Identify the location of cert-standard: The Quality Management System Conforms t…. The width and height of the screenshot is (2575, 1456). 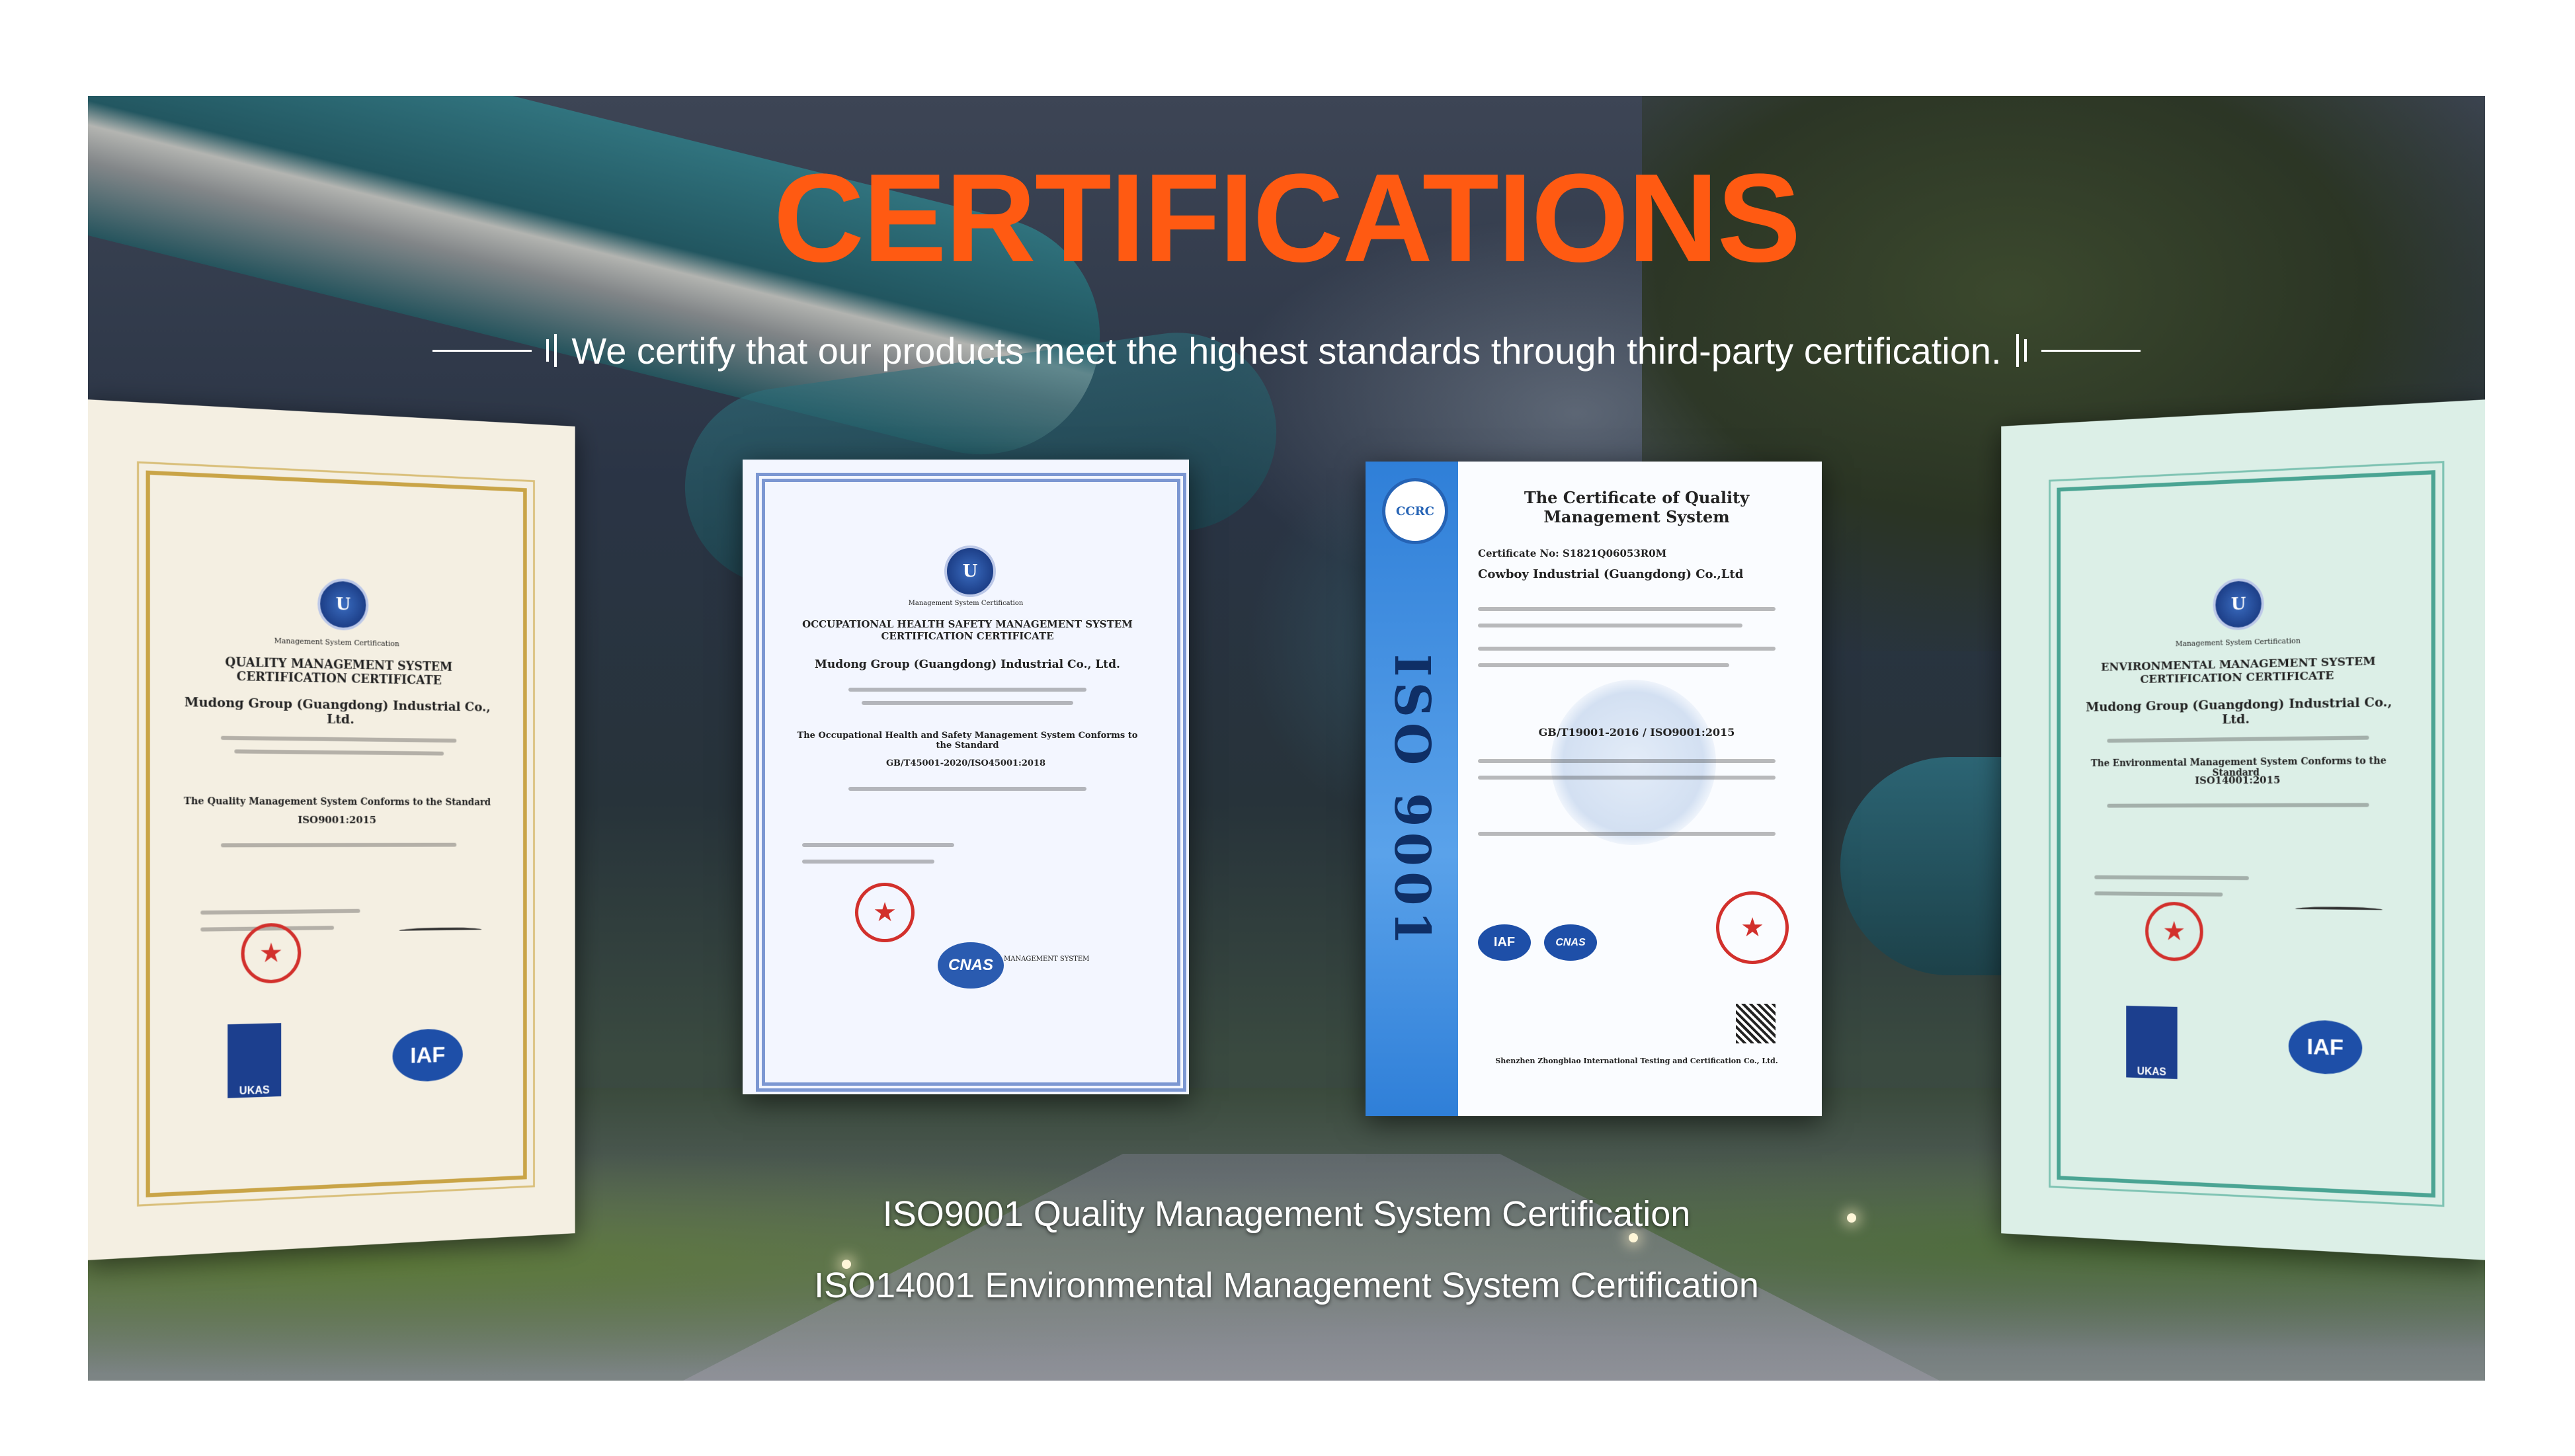
(337, 802).